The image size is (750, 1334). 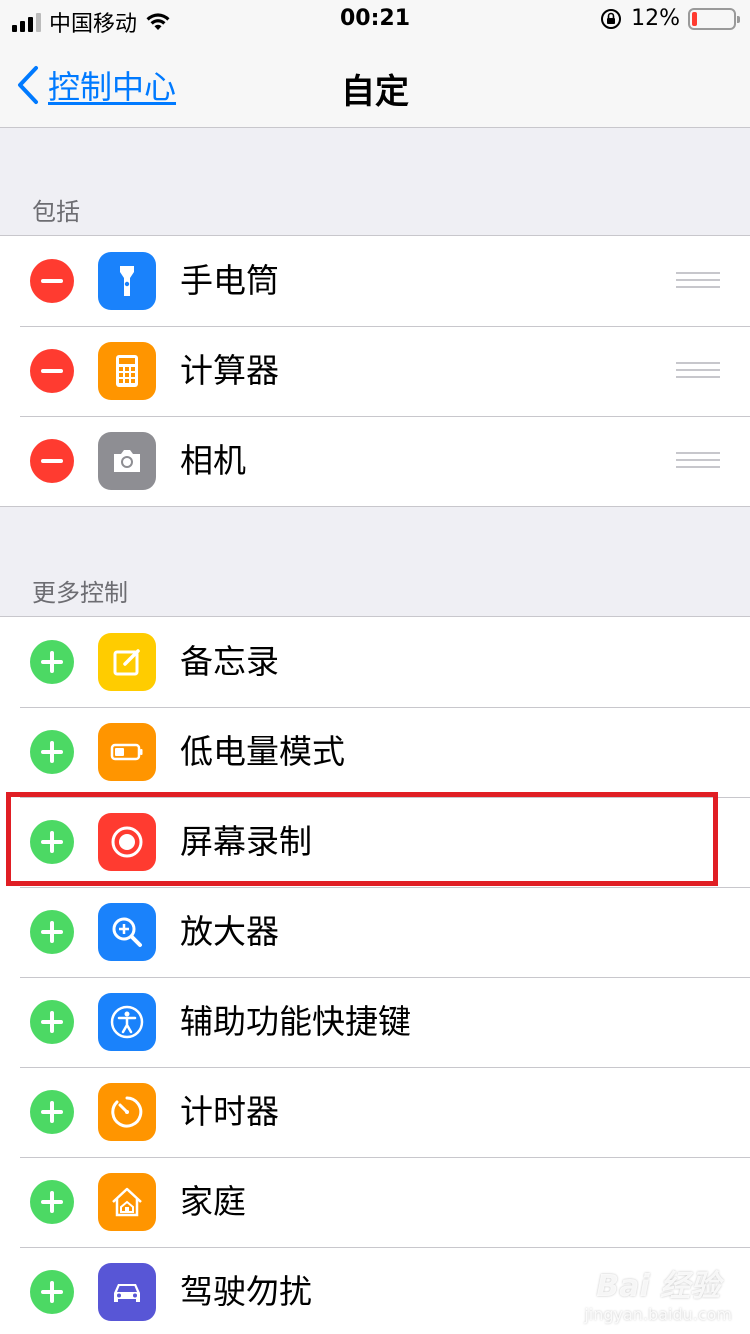 I want to click on watermark-logo: Bai 经验, so click(x=658, y=1286).